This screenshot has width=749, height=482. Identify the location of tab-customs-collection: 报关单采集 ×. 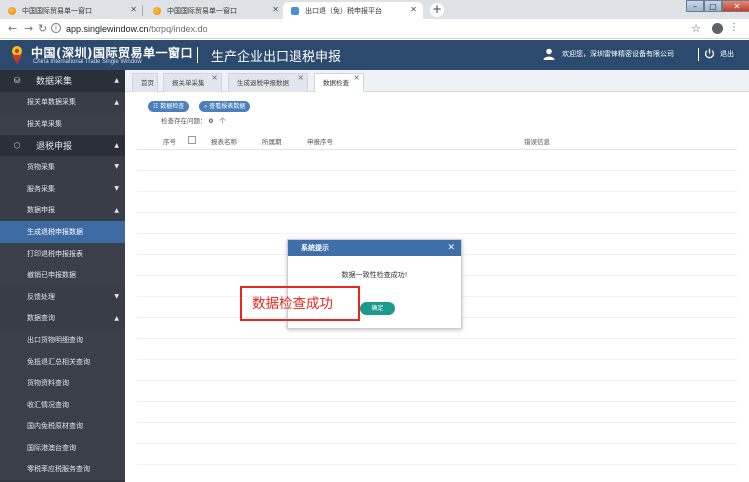
(192, 82).